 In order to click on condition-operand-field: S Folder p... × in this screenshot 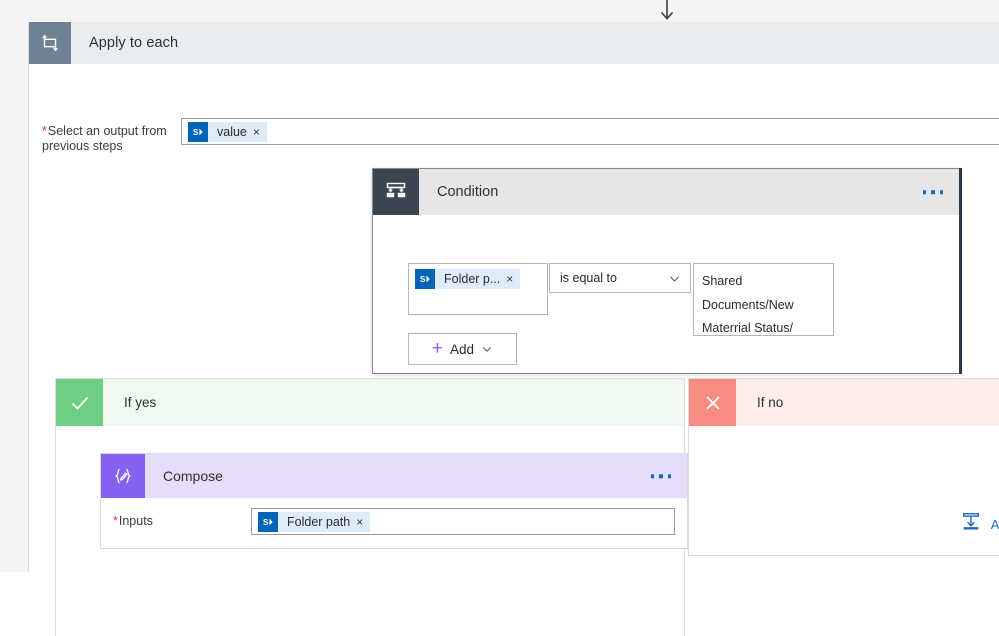, I will do `click(478, 289)`.